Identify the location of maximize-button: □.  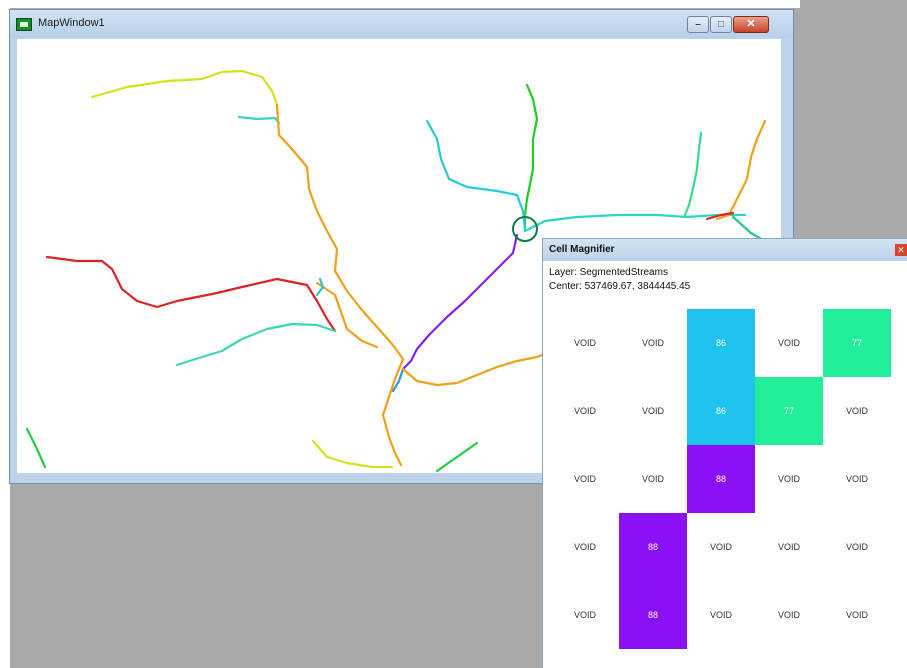
(721, 24).